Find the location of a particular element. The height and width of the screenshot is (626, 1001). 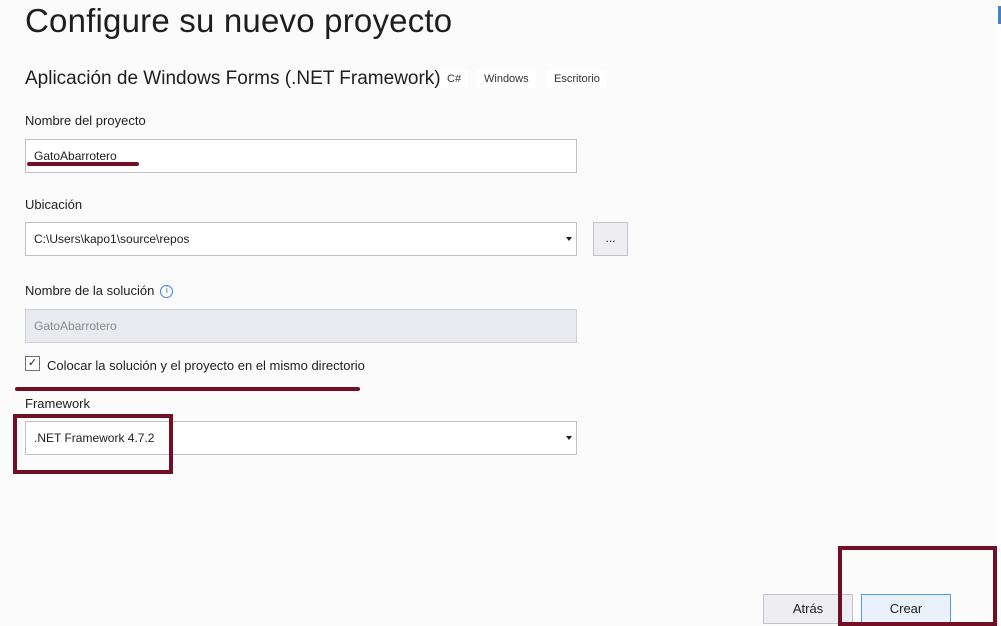

annotation-underline-project-name is located at coordinates (83, 164).